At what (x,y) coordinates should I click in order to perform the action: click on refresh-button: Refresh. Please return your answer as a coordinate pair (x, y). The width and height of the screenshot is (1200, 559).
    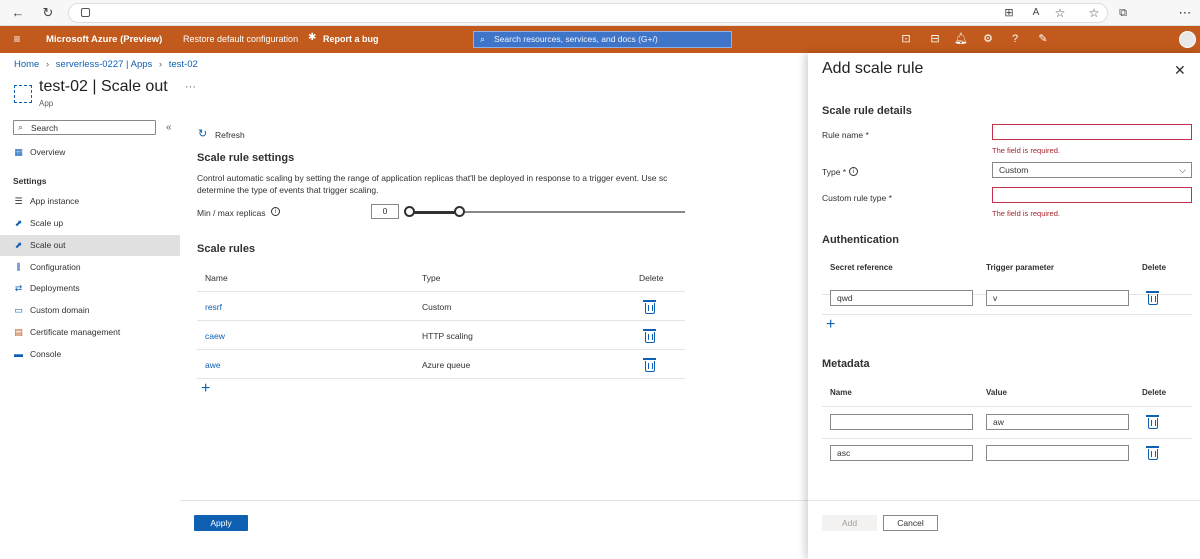
    Looking at the image, I should click on (230, 135).